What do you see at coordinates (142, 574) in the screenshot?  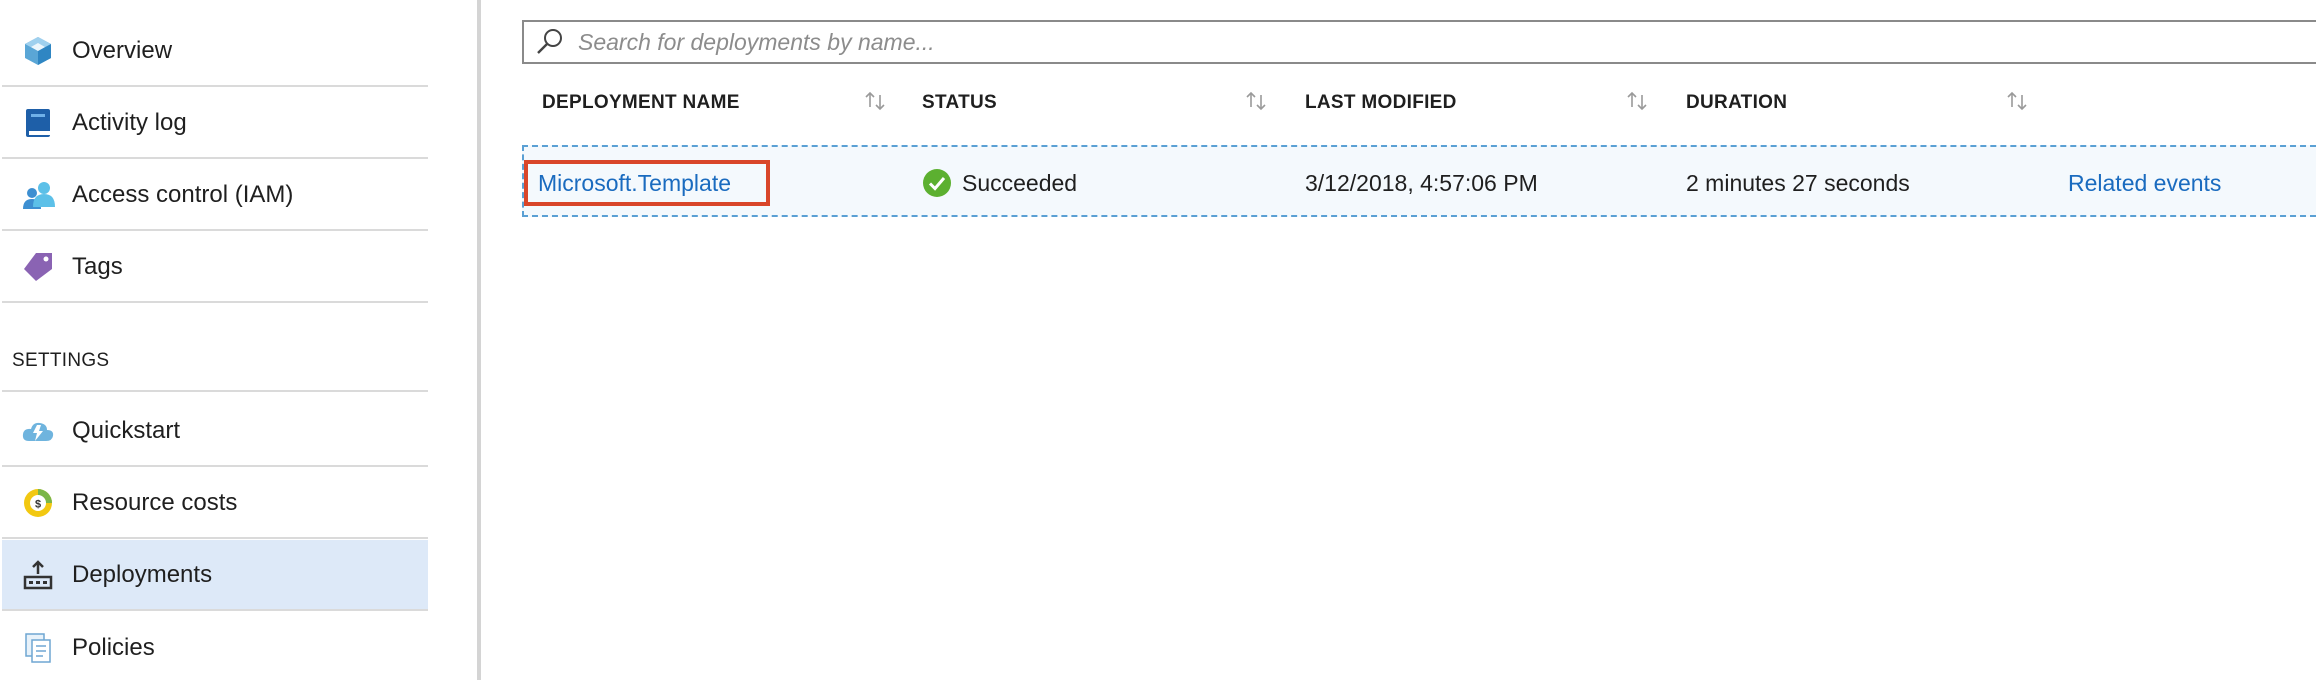 I see `nav-label: Deployments` at bounding box center [142, 574].